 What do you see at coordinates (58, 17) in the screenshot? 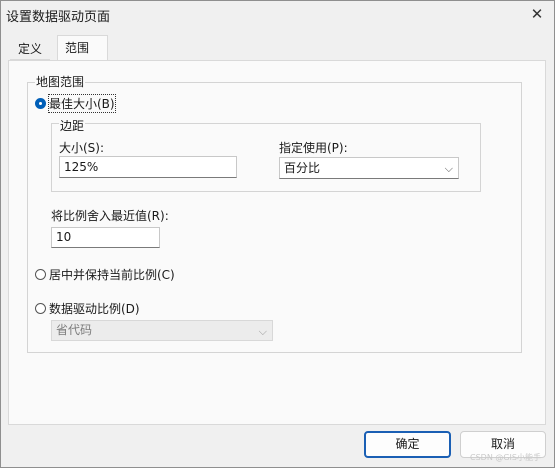
I see `dialog-title: 设置数据驱动页面` at bounding box center [58, 17].